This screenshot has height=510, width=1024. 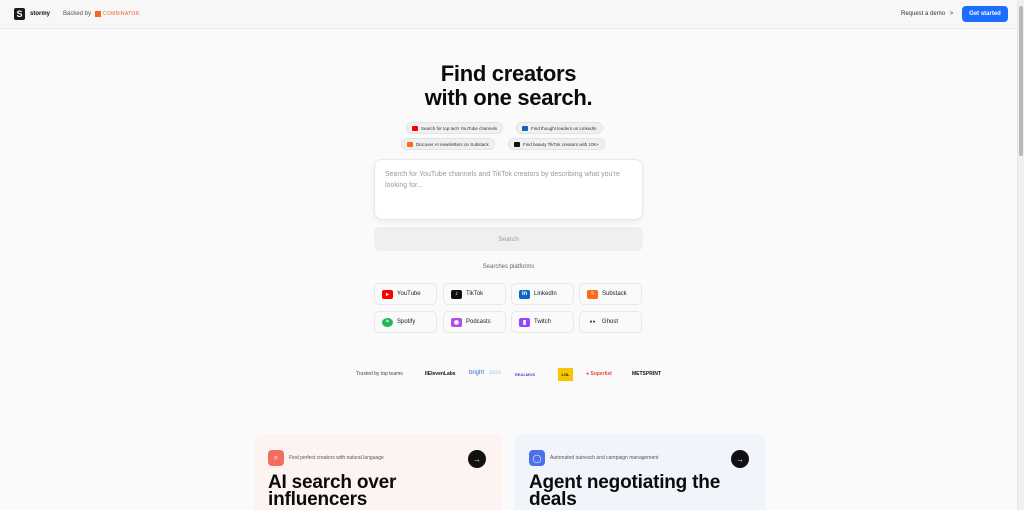 What do you see at coordinates (379, 374) in the screenshot?
I see `trusted-label: Trusted by top teams` at bounding box center [379, 374].